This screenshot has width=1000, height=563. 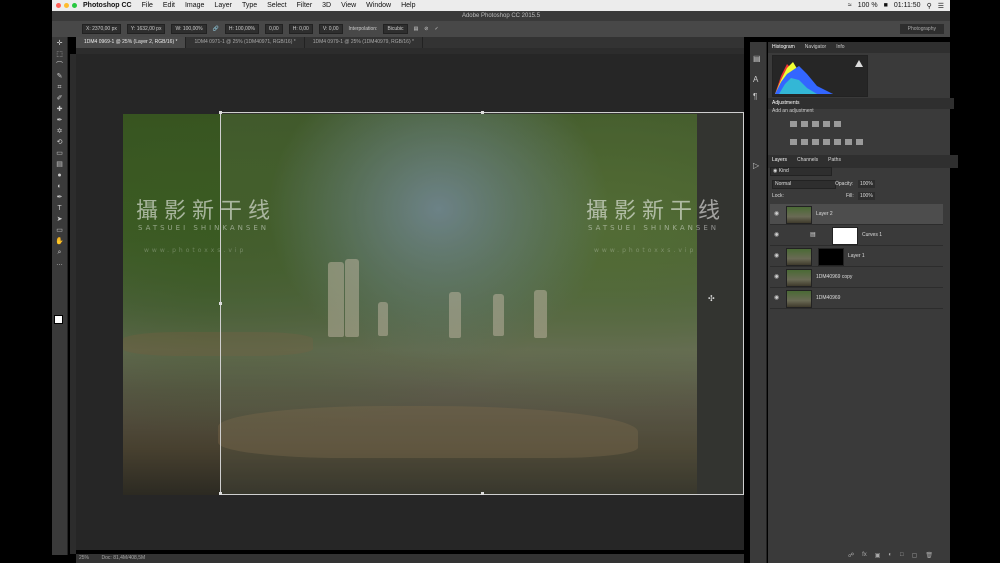 I want to click on clock: 01:11:50, so click(x=907, y=5).